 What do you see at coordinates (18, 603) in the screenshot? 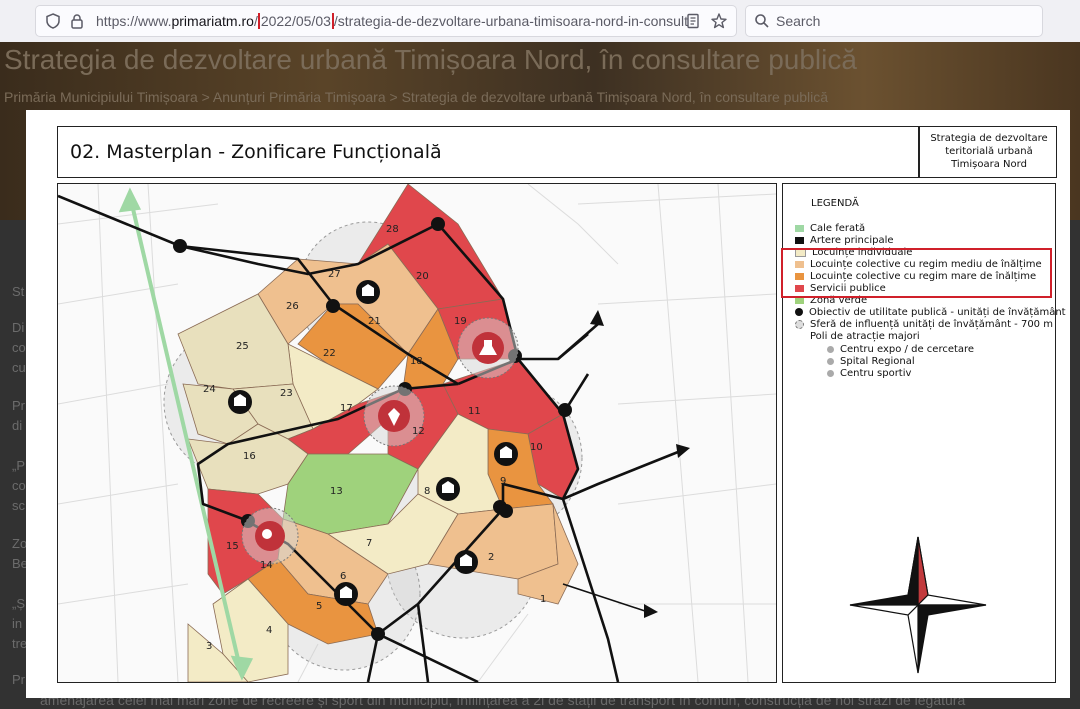
I see `article-text-fragment: „Ș` at bounding box center [18, 603].